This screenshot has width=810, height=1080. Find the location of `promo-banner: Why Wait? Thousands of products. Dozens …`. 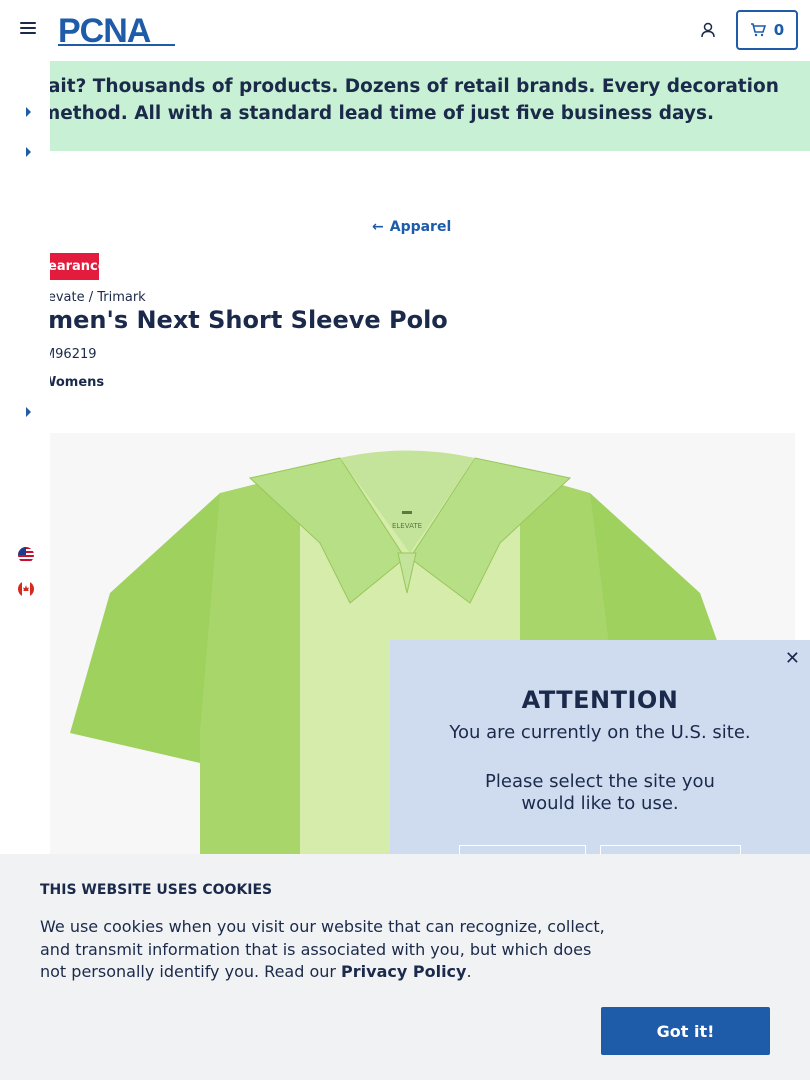

promo-banner: Why Wait? Thousands of products. Dozens … is located at coordinates (405, 106).